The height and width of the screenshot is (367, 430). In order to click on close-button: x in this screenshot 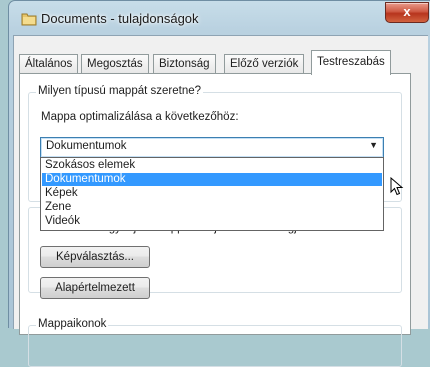, I will do `click(407, 12)`.